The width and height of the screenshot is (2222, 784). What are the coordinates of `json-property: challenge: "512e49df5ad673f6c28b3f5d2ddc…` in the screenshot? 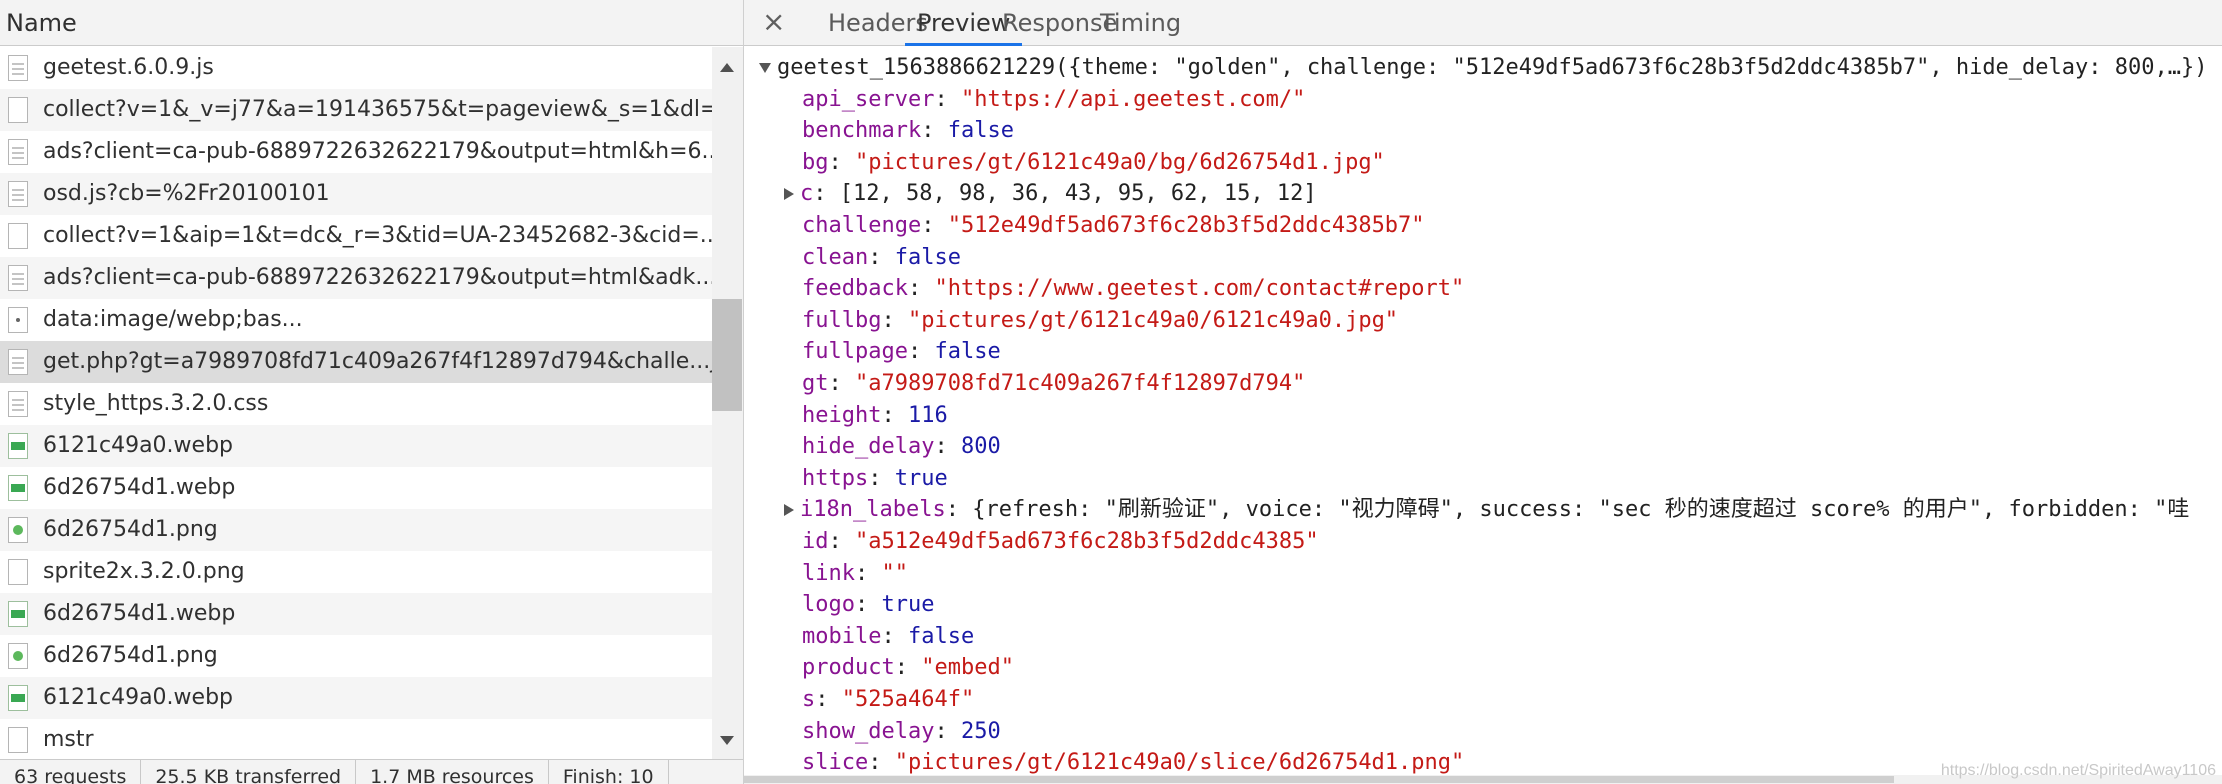 It's located at (1113, 225).